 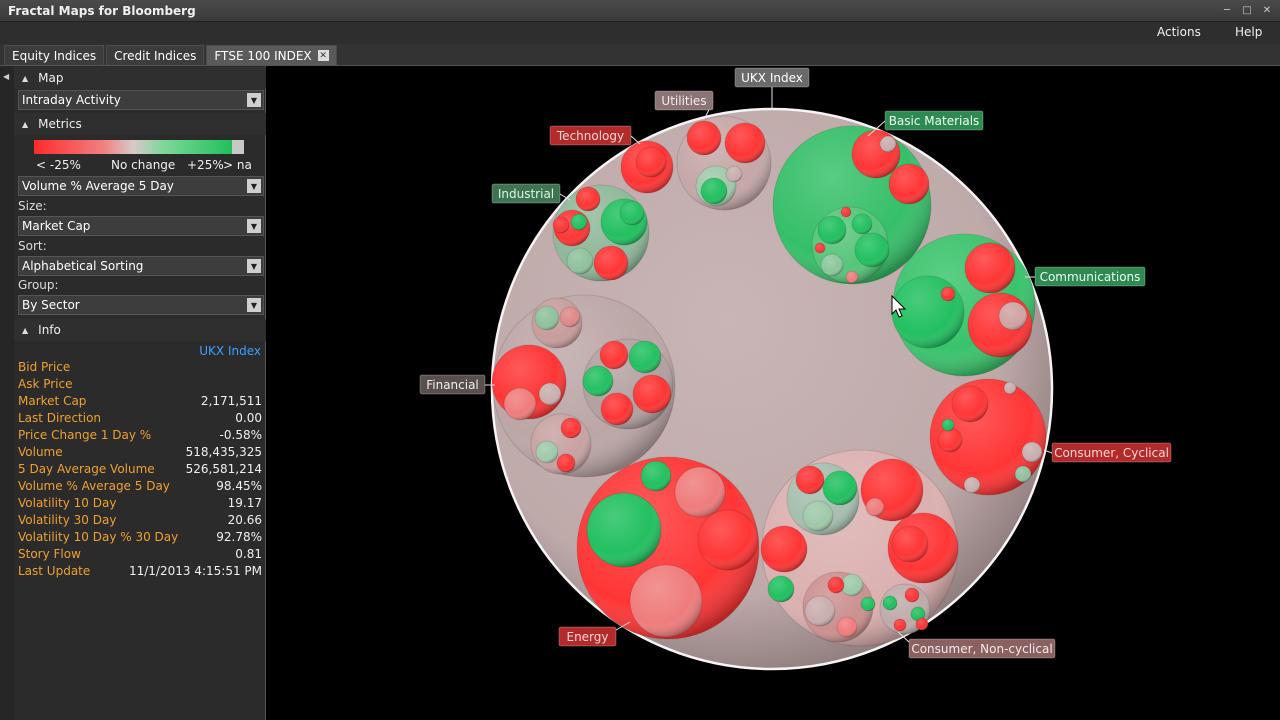 I want to click on legend-low-label: < -25%, so click(x=58, y=165).